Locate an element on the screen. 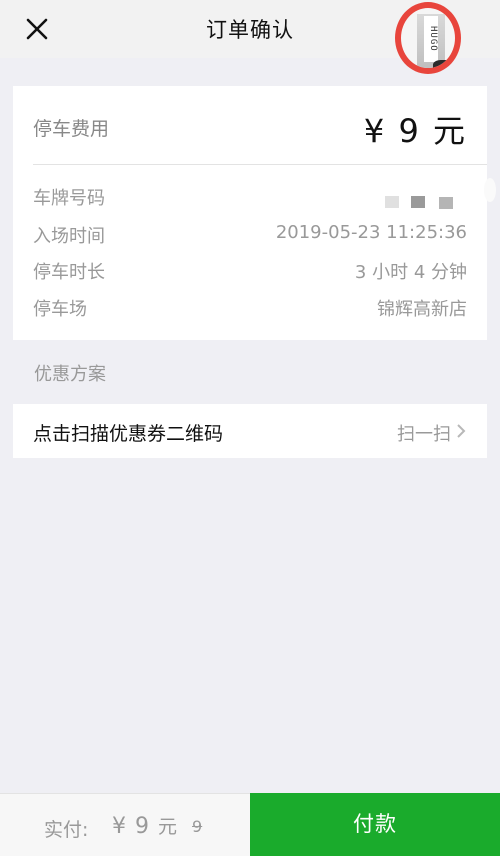 Image resolution: width=500 pixels, height=856 pixels. header-bar: 订单确认 HUGO is located at coordinates (250, 37).